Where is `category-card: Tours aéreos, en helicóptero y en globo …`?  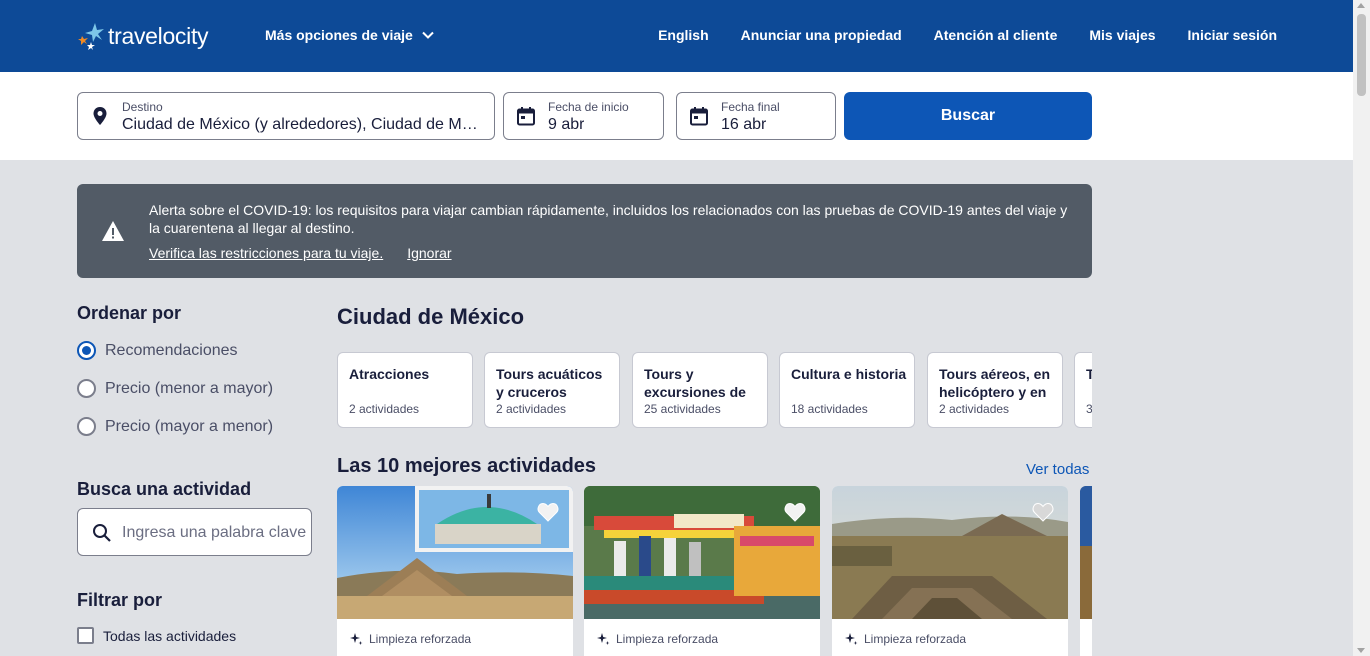 category-card: Tours aéreos, en helicóptero y en globo … is located at coordinates (995, 390).